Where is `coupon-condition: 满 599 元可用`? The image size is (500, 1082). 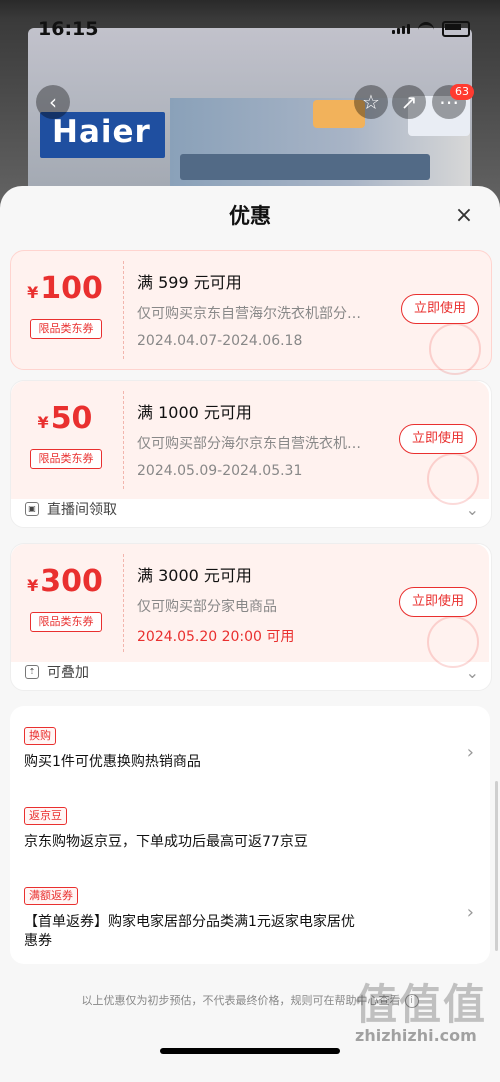 coupon-condition: 满 599 元可用 is located at coordinates (189, 282).